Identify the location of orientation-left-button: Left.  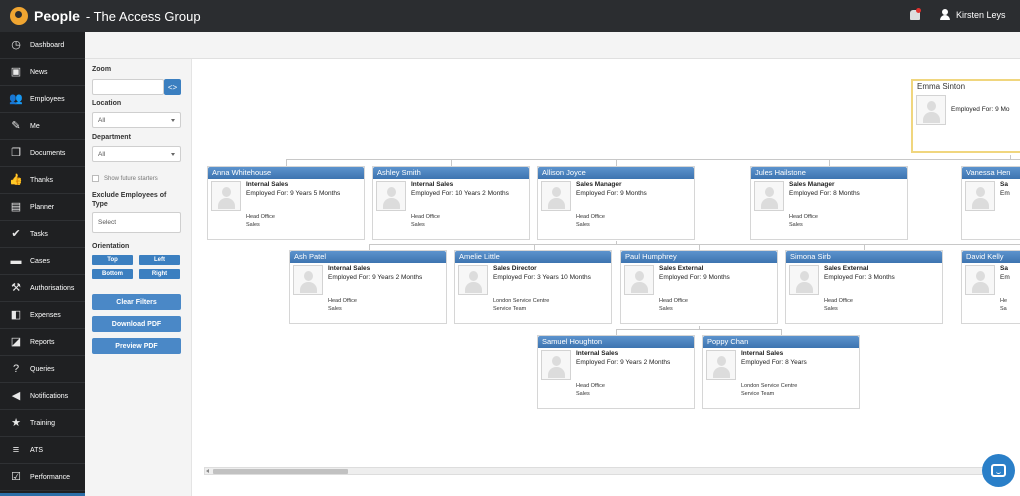
(159, 260).